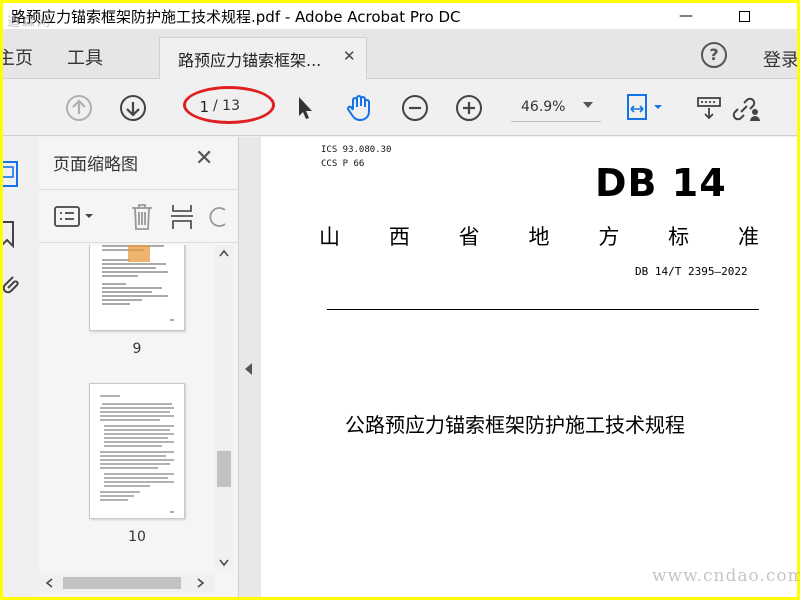  What do you see at coordinates (229, 105) in the screenshot?
I see `red-annotation-circle` at bounding box center [229, 105].